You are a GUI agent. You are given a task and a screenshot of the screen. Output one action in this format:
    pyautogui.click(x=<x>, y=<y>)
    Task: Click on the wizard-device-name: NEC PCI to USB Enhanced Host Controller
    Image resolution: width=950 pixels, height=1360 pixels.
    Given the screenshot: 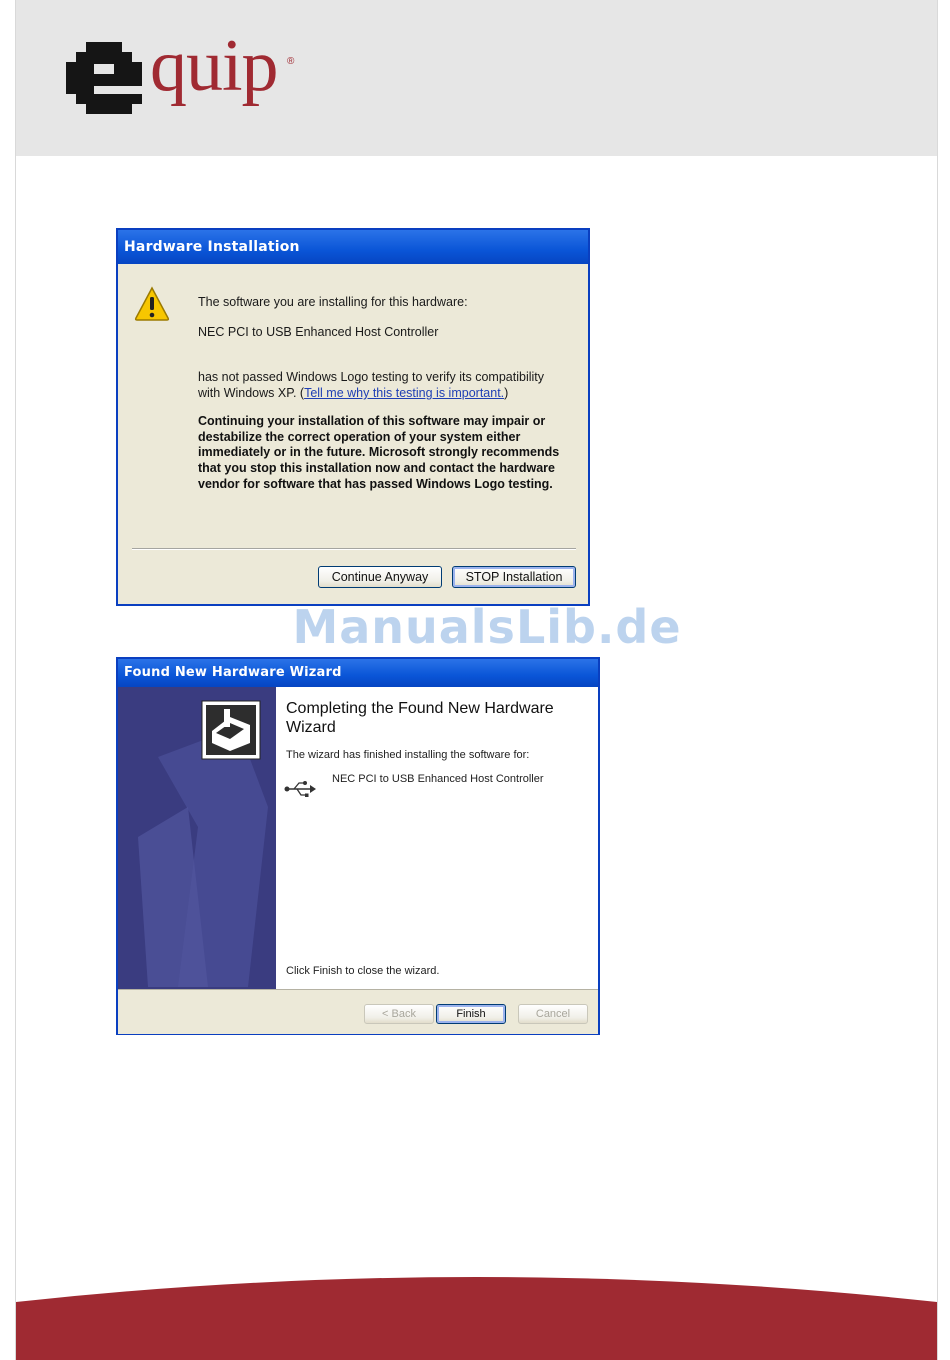 What is the action you would take?
    pyautogui.click(x=438, y=779)
    